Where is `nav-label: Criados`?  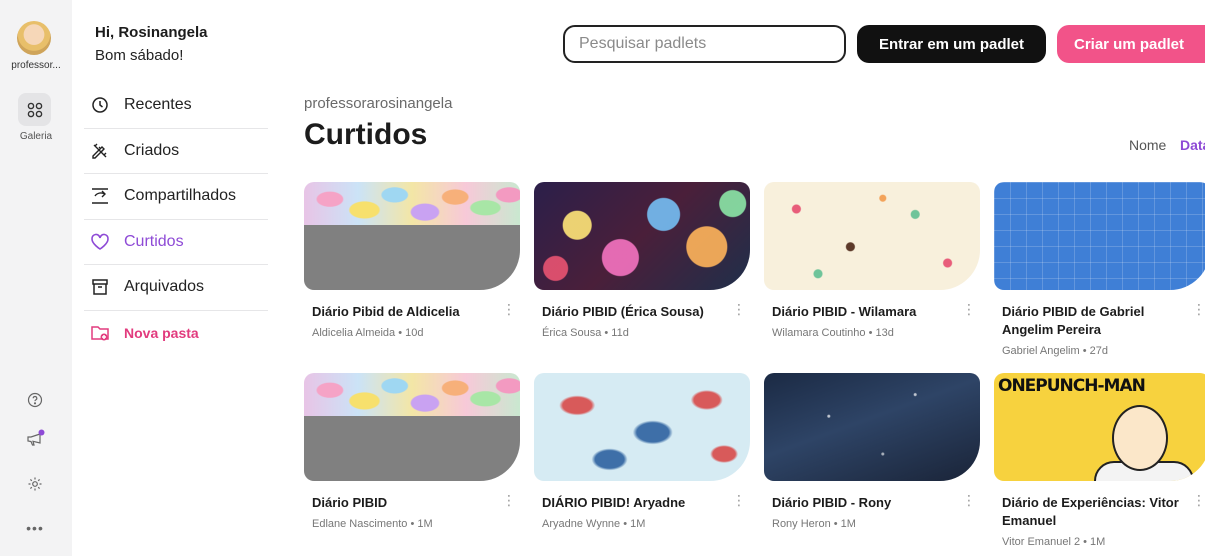
nav-label: Criados is located at coordinates (152, 150).